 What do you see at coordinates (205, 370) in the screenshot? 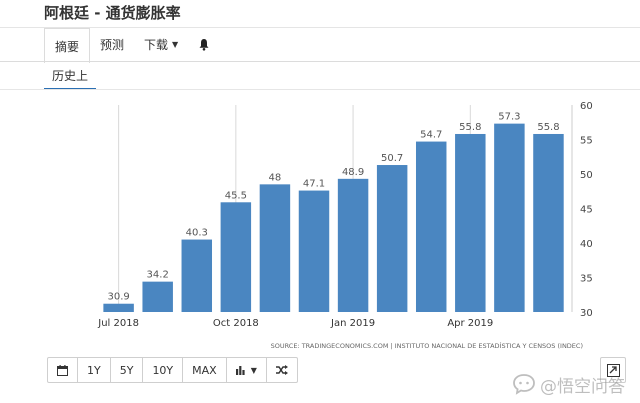
I see `range-max-button: MAX` at bounding box center [205, 370].